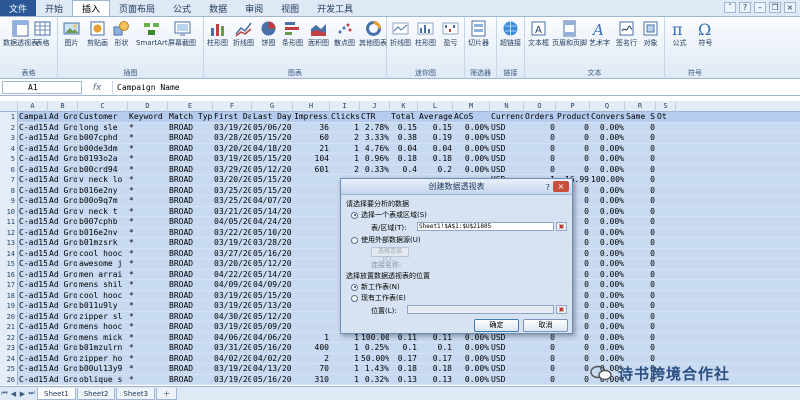 The height and width of the screenshot is (400, 800). I want to click on equation-button: π 公式, so click(679, 34).